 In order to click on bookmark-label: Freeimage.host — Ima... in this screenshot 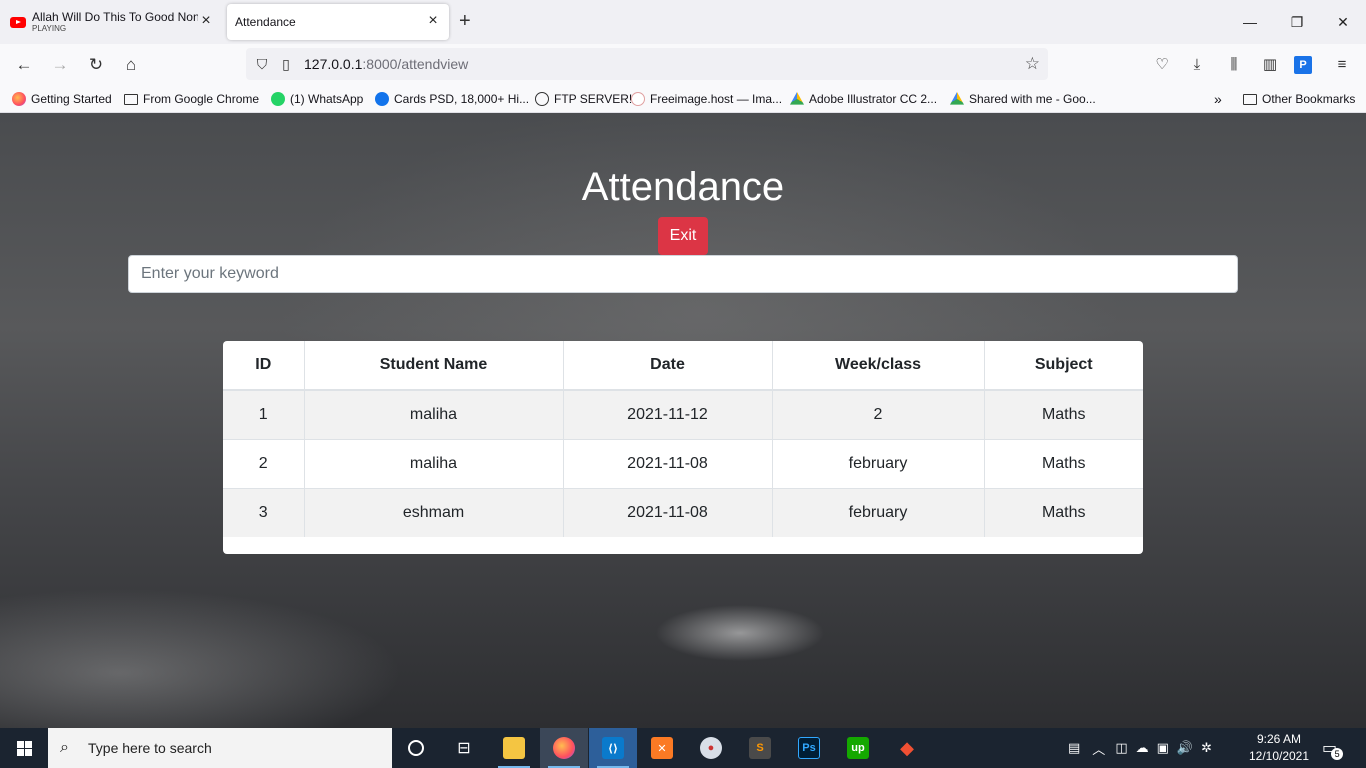, I will do `click(716, 99)`.